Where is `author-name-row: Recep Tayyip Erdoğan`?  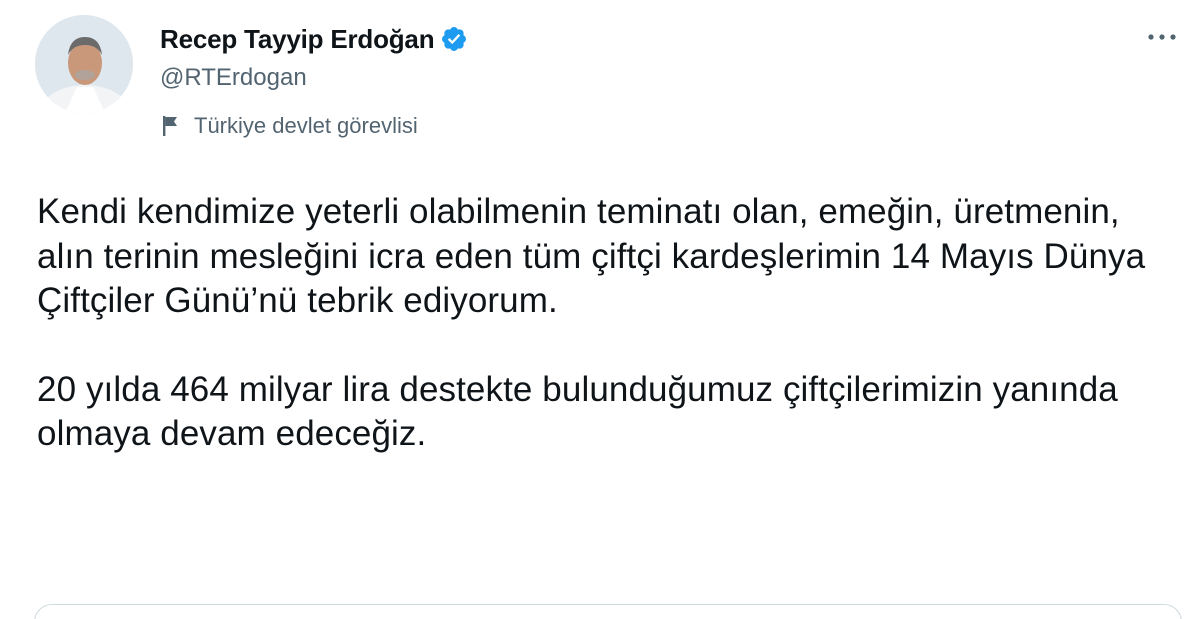 author-name-row: Recep Tayyip Erdoğan is located at coordinates (314, 39).